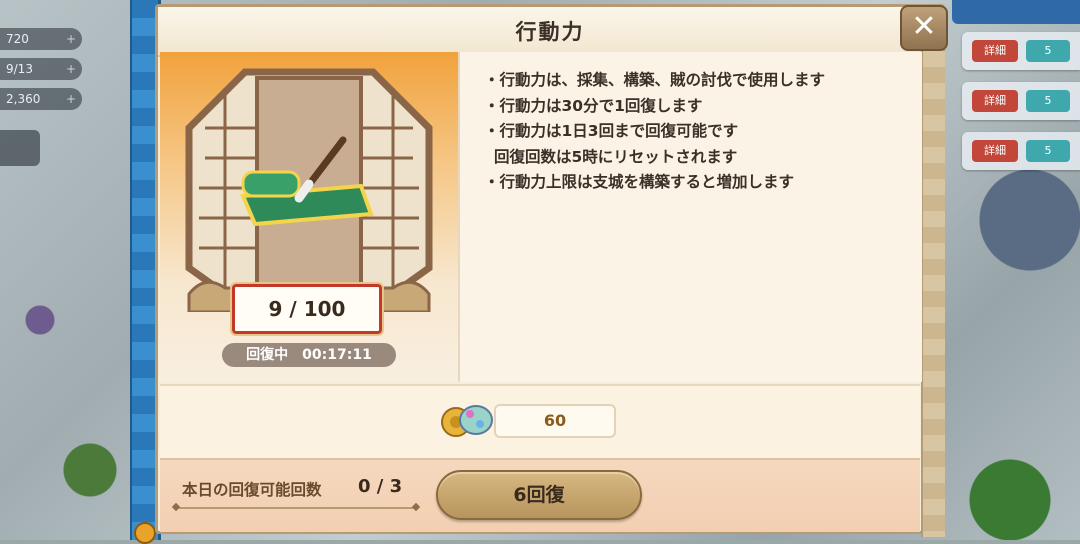  I want to click on resource-pill-2: 9/13 +, so click(41, 69).